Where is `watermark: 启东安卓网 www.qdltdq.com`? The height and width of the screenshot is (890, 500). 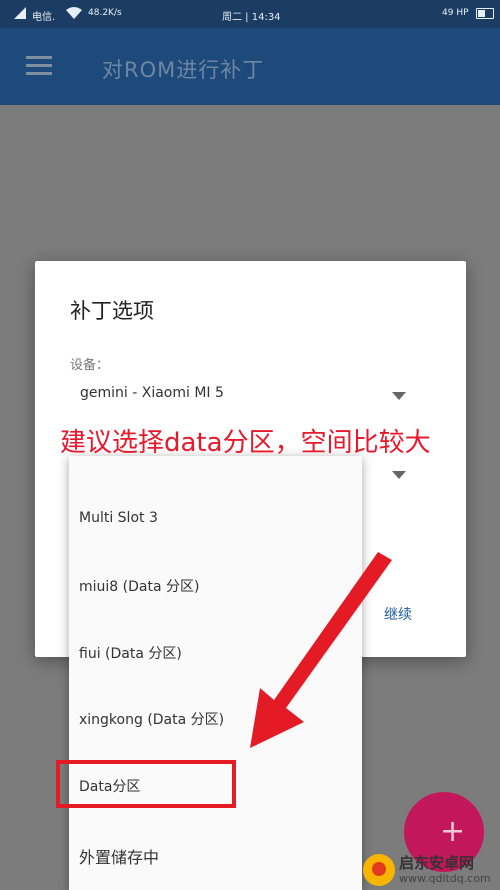 watermark: 启东安卓网 www.qdltdq.com is located at coordinates (431, 871).